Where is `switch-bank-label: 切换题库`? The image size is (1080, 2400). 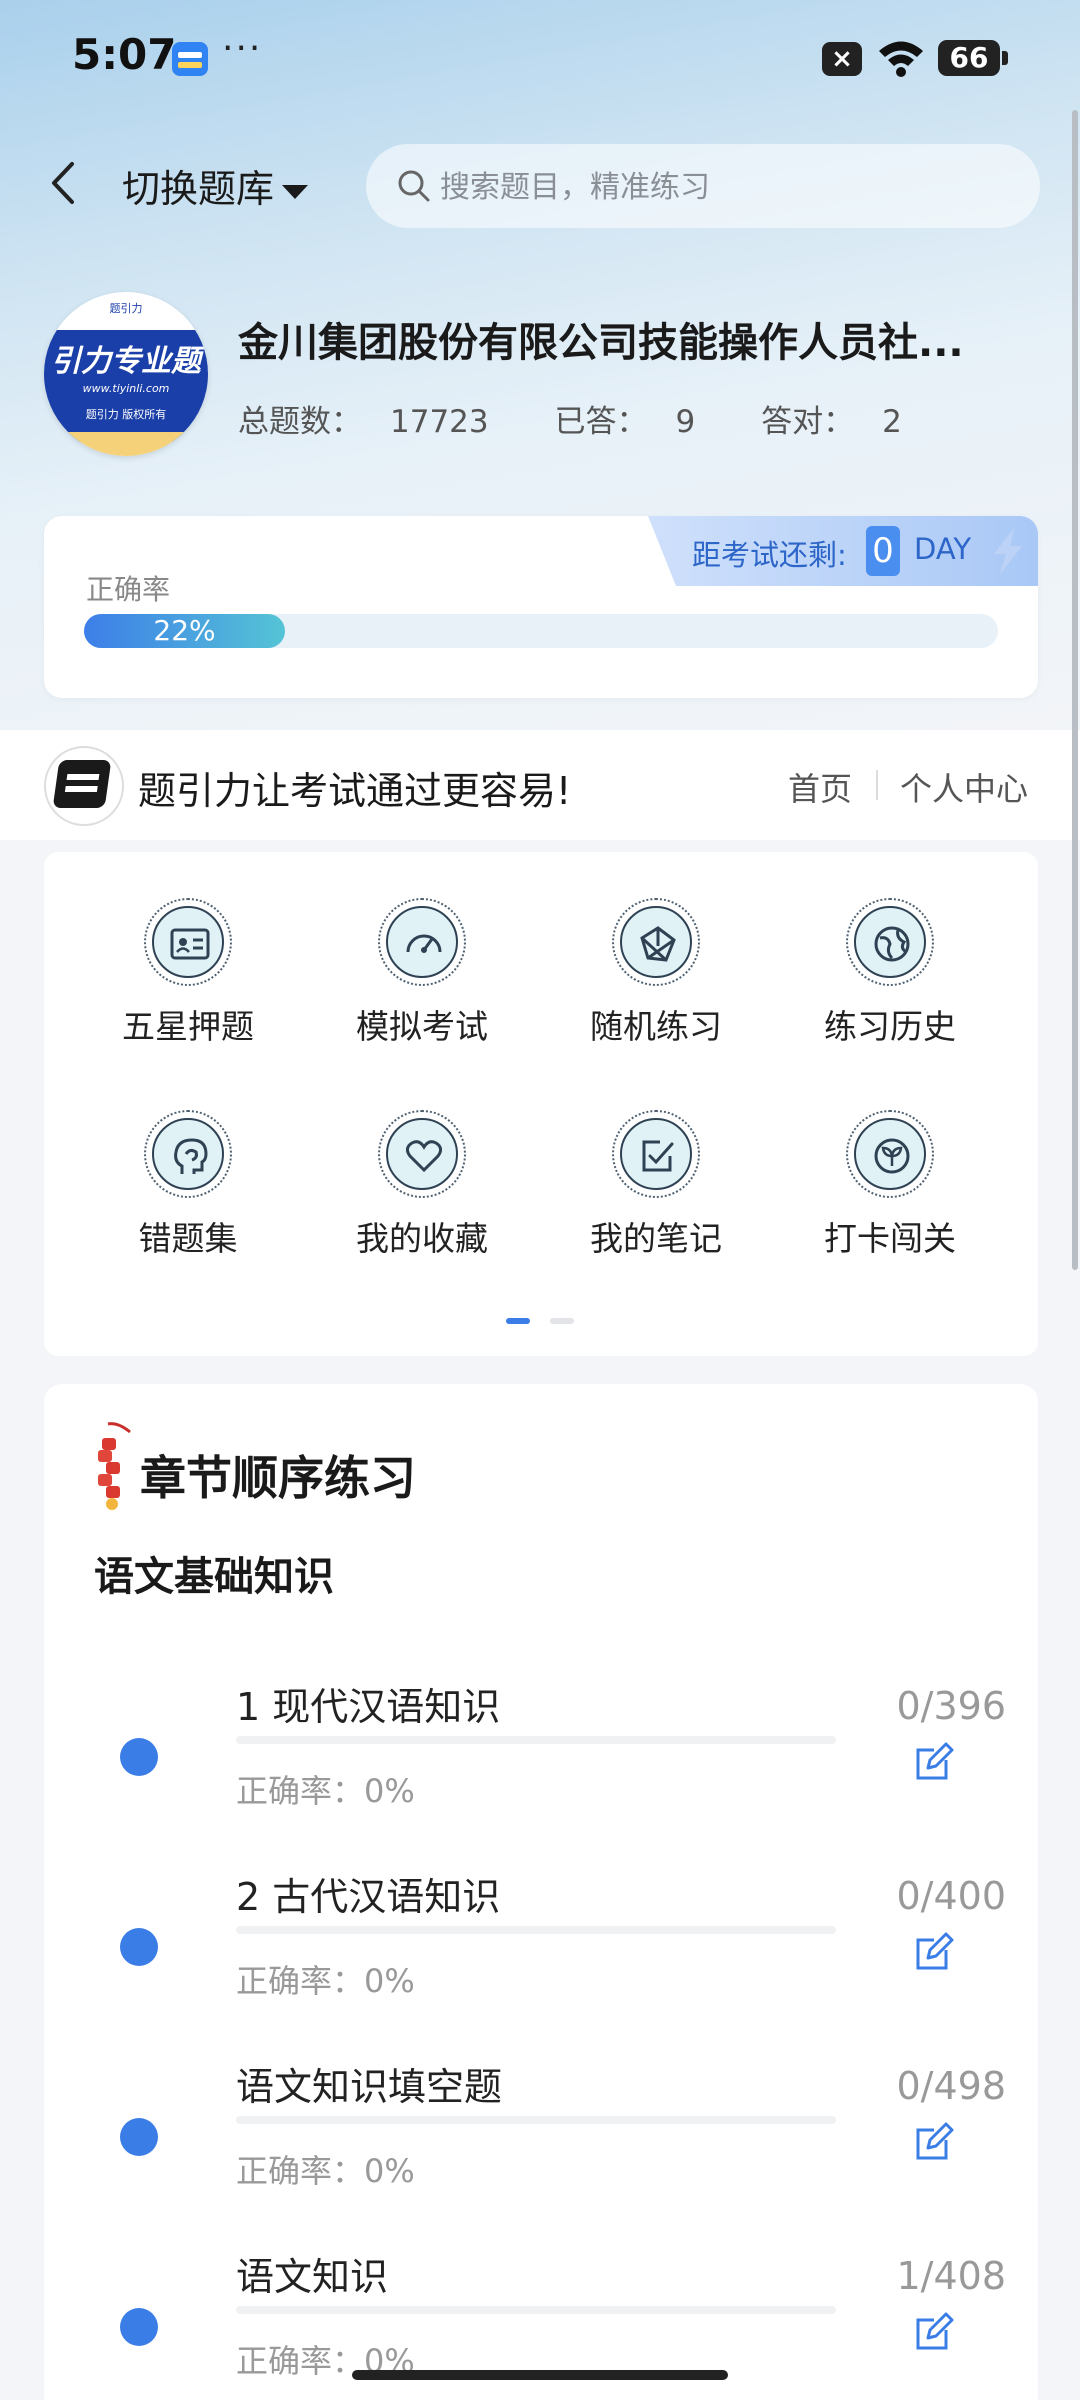 switch-bank-label: 切换题库 is located at coordinates (198, 189).